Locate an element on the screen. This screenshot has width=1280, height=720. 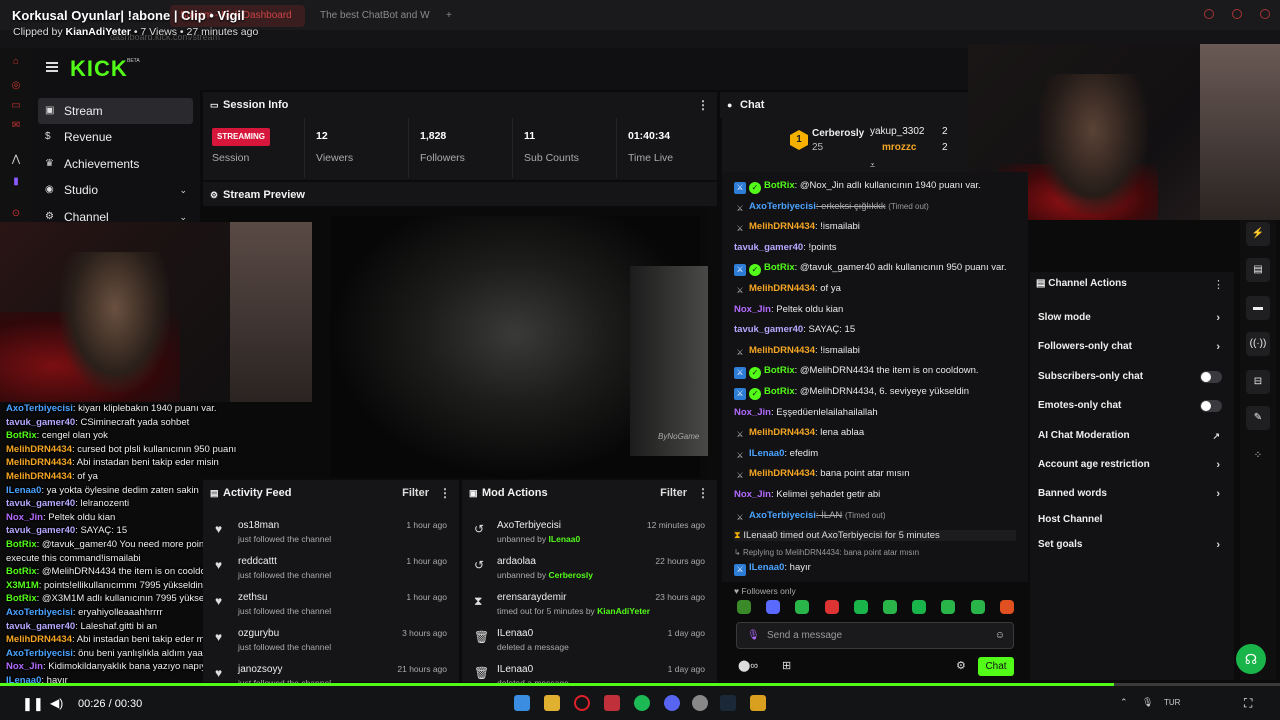
channel-action-banned-words: Banned words › is located at coordinates (1133, 494).